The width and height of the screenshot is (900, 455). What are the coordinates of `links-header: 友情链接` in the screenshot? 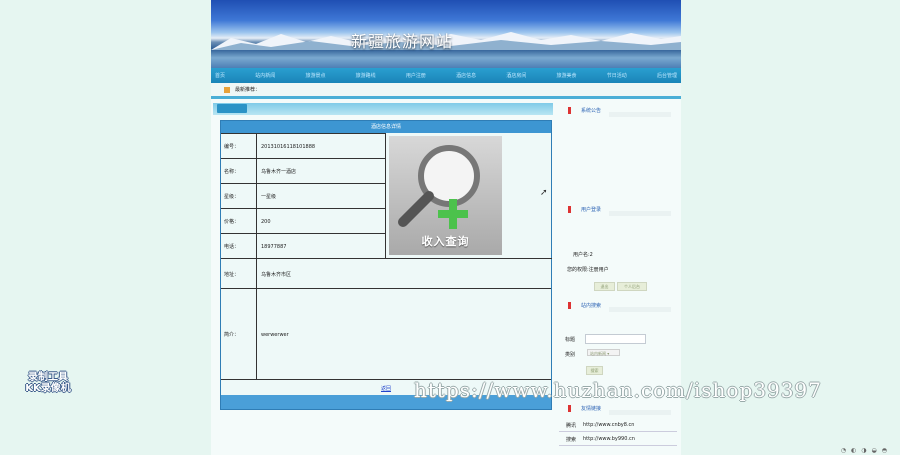 It's located at (618, 408).